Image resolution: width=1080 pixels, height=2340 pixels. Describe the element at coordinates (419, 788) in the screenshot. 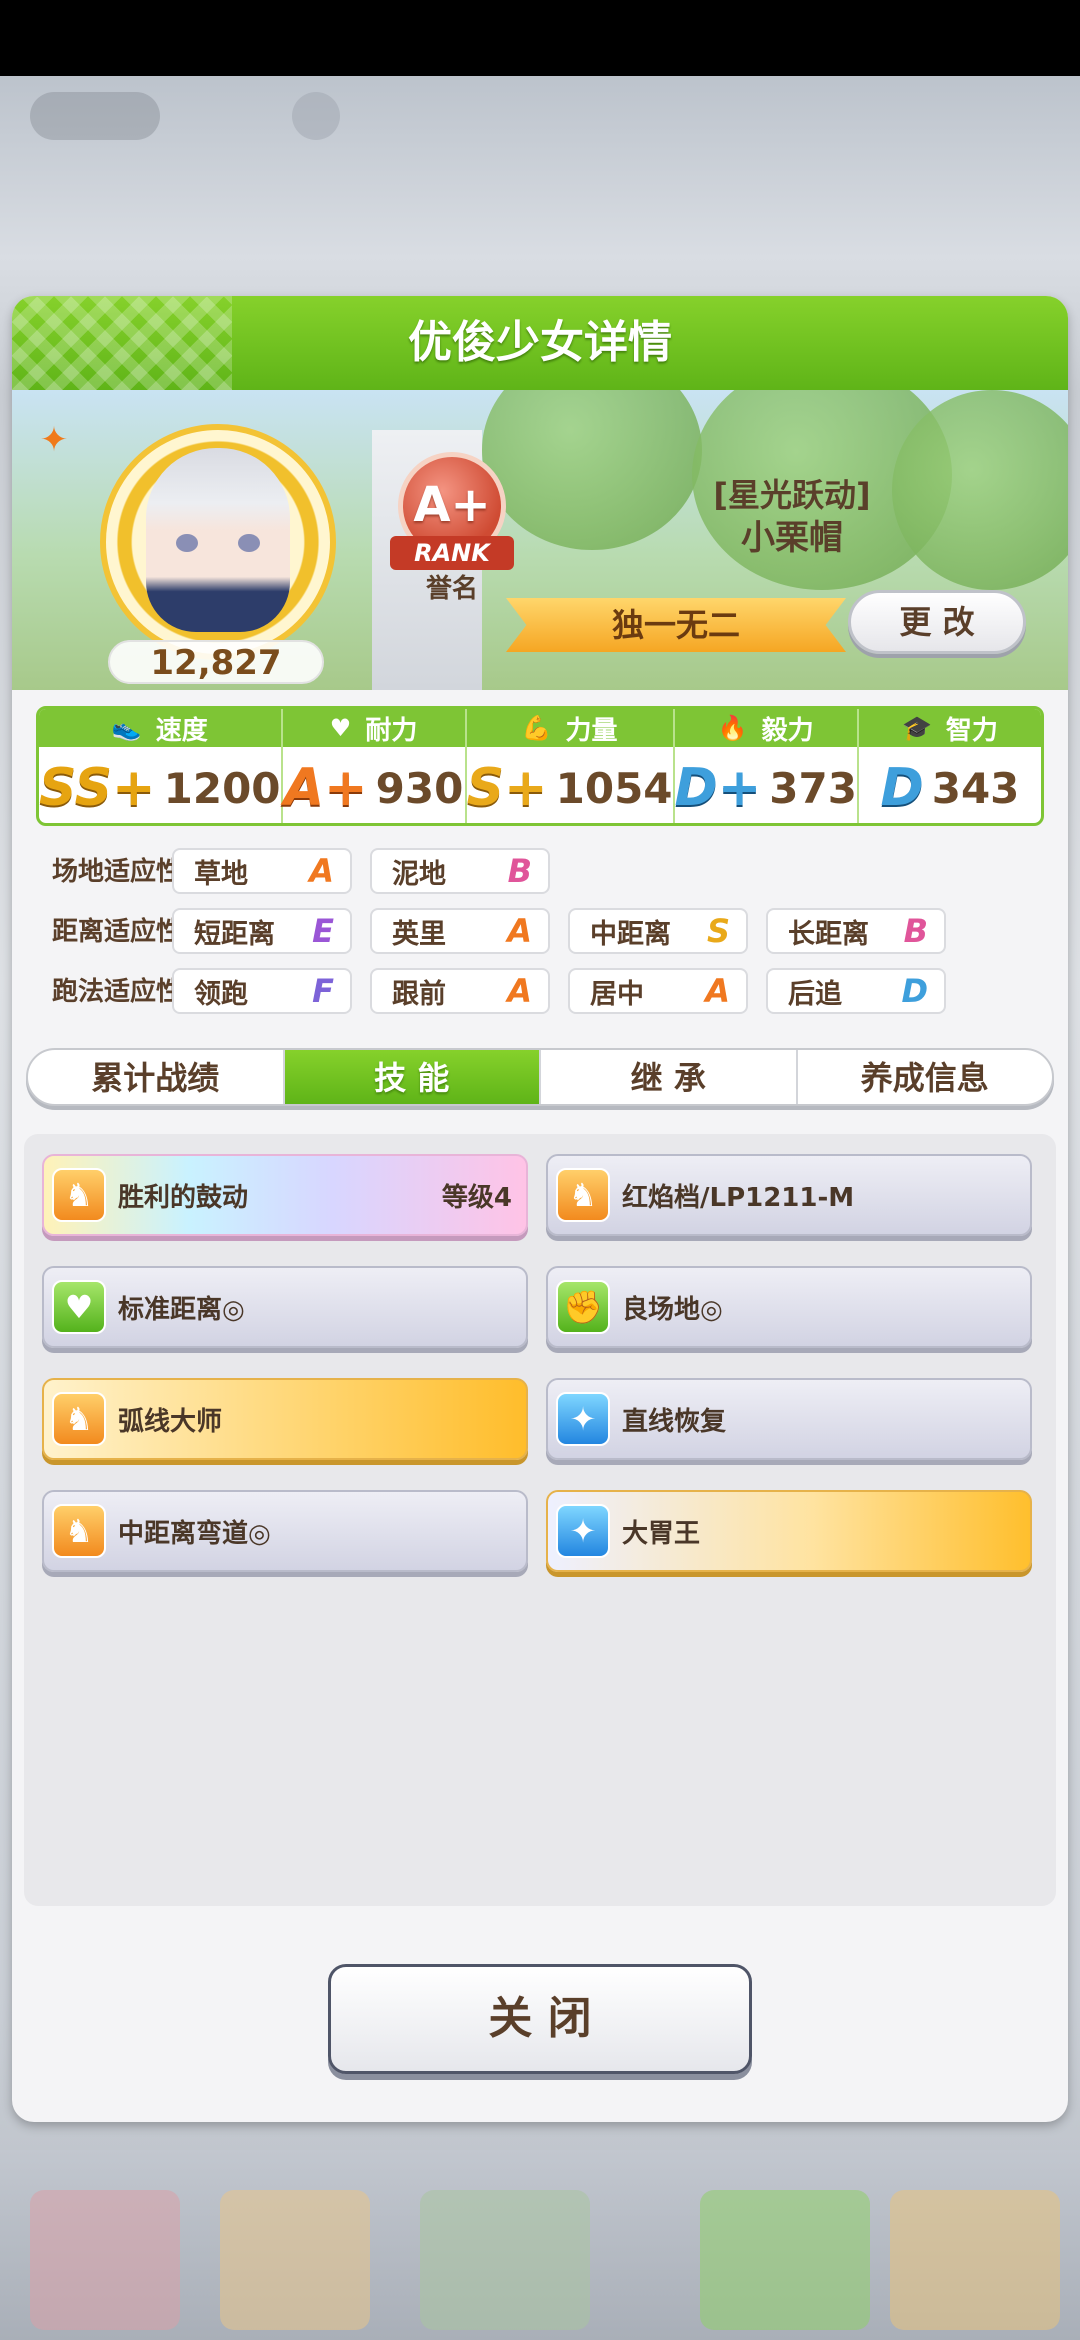

I see `stat-value: 930` at that location.